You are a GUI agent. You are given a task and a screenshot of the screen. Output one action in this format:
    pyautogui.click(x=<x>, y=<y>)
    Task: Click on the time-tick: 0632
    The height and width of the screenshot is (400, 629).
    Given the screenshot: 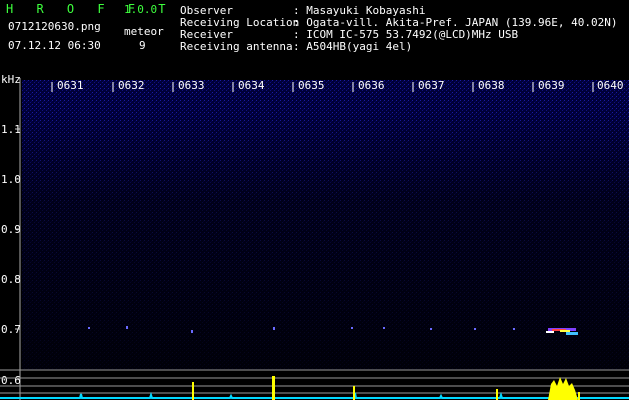 What is the action you would take?
    pyautogui.click(x=131, y=85)
    